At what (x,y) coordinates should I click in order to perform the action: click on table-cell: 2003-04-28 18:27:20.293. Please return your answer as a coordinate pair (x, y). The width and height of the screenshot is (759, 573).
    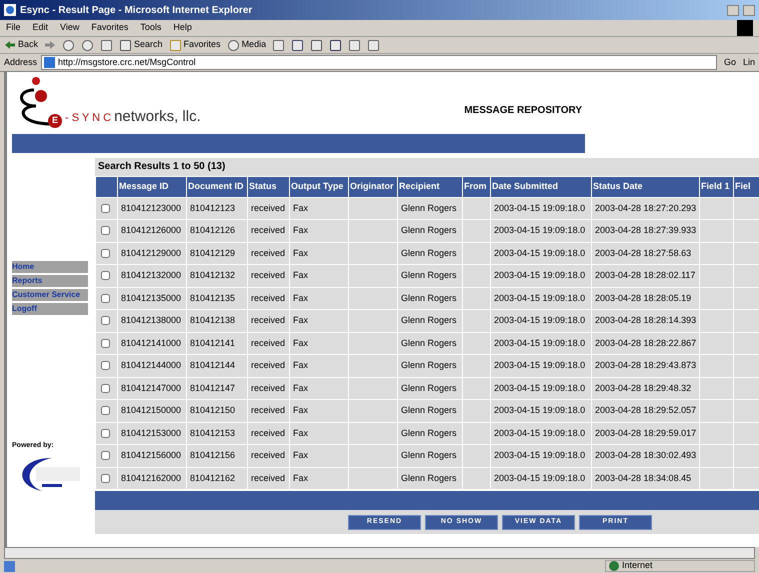
    Looking at the image, I should click on (646, 208).